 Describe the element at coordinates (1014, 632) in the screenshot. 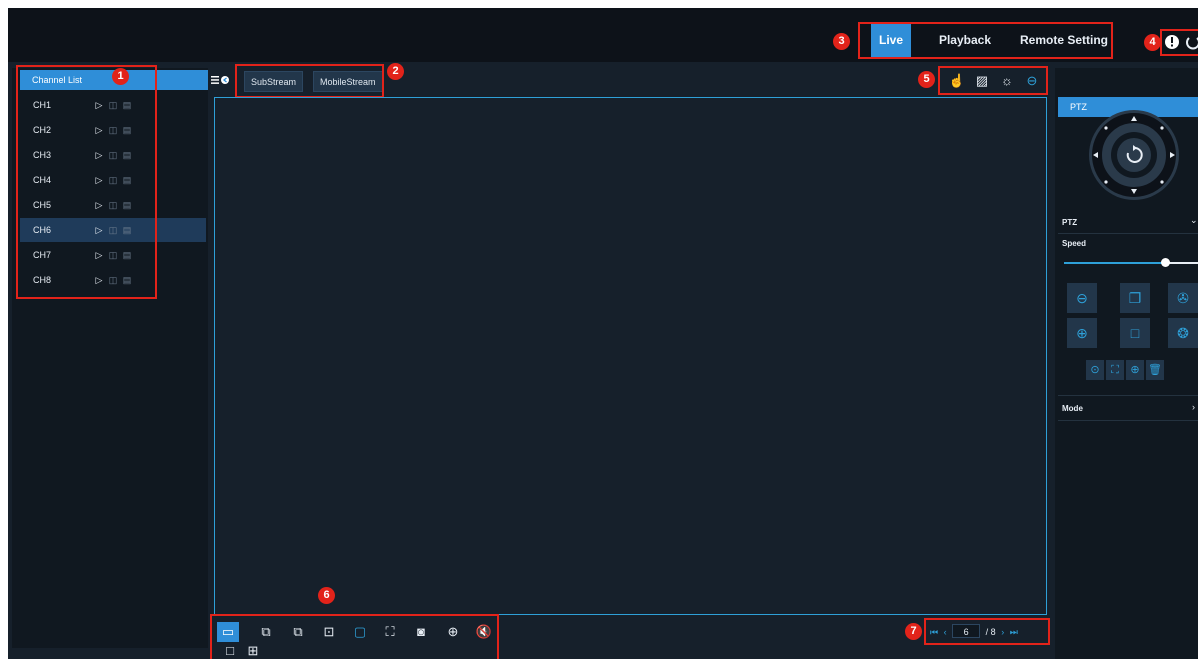

I see `last-page-icon: ⏭` at that location.